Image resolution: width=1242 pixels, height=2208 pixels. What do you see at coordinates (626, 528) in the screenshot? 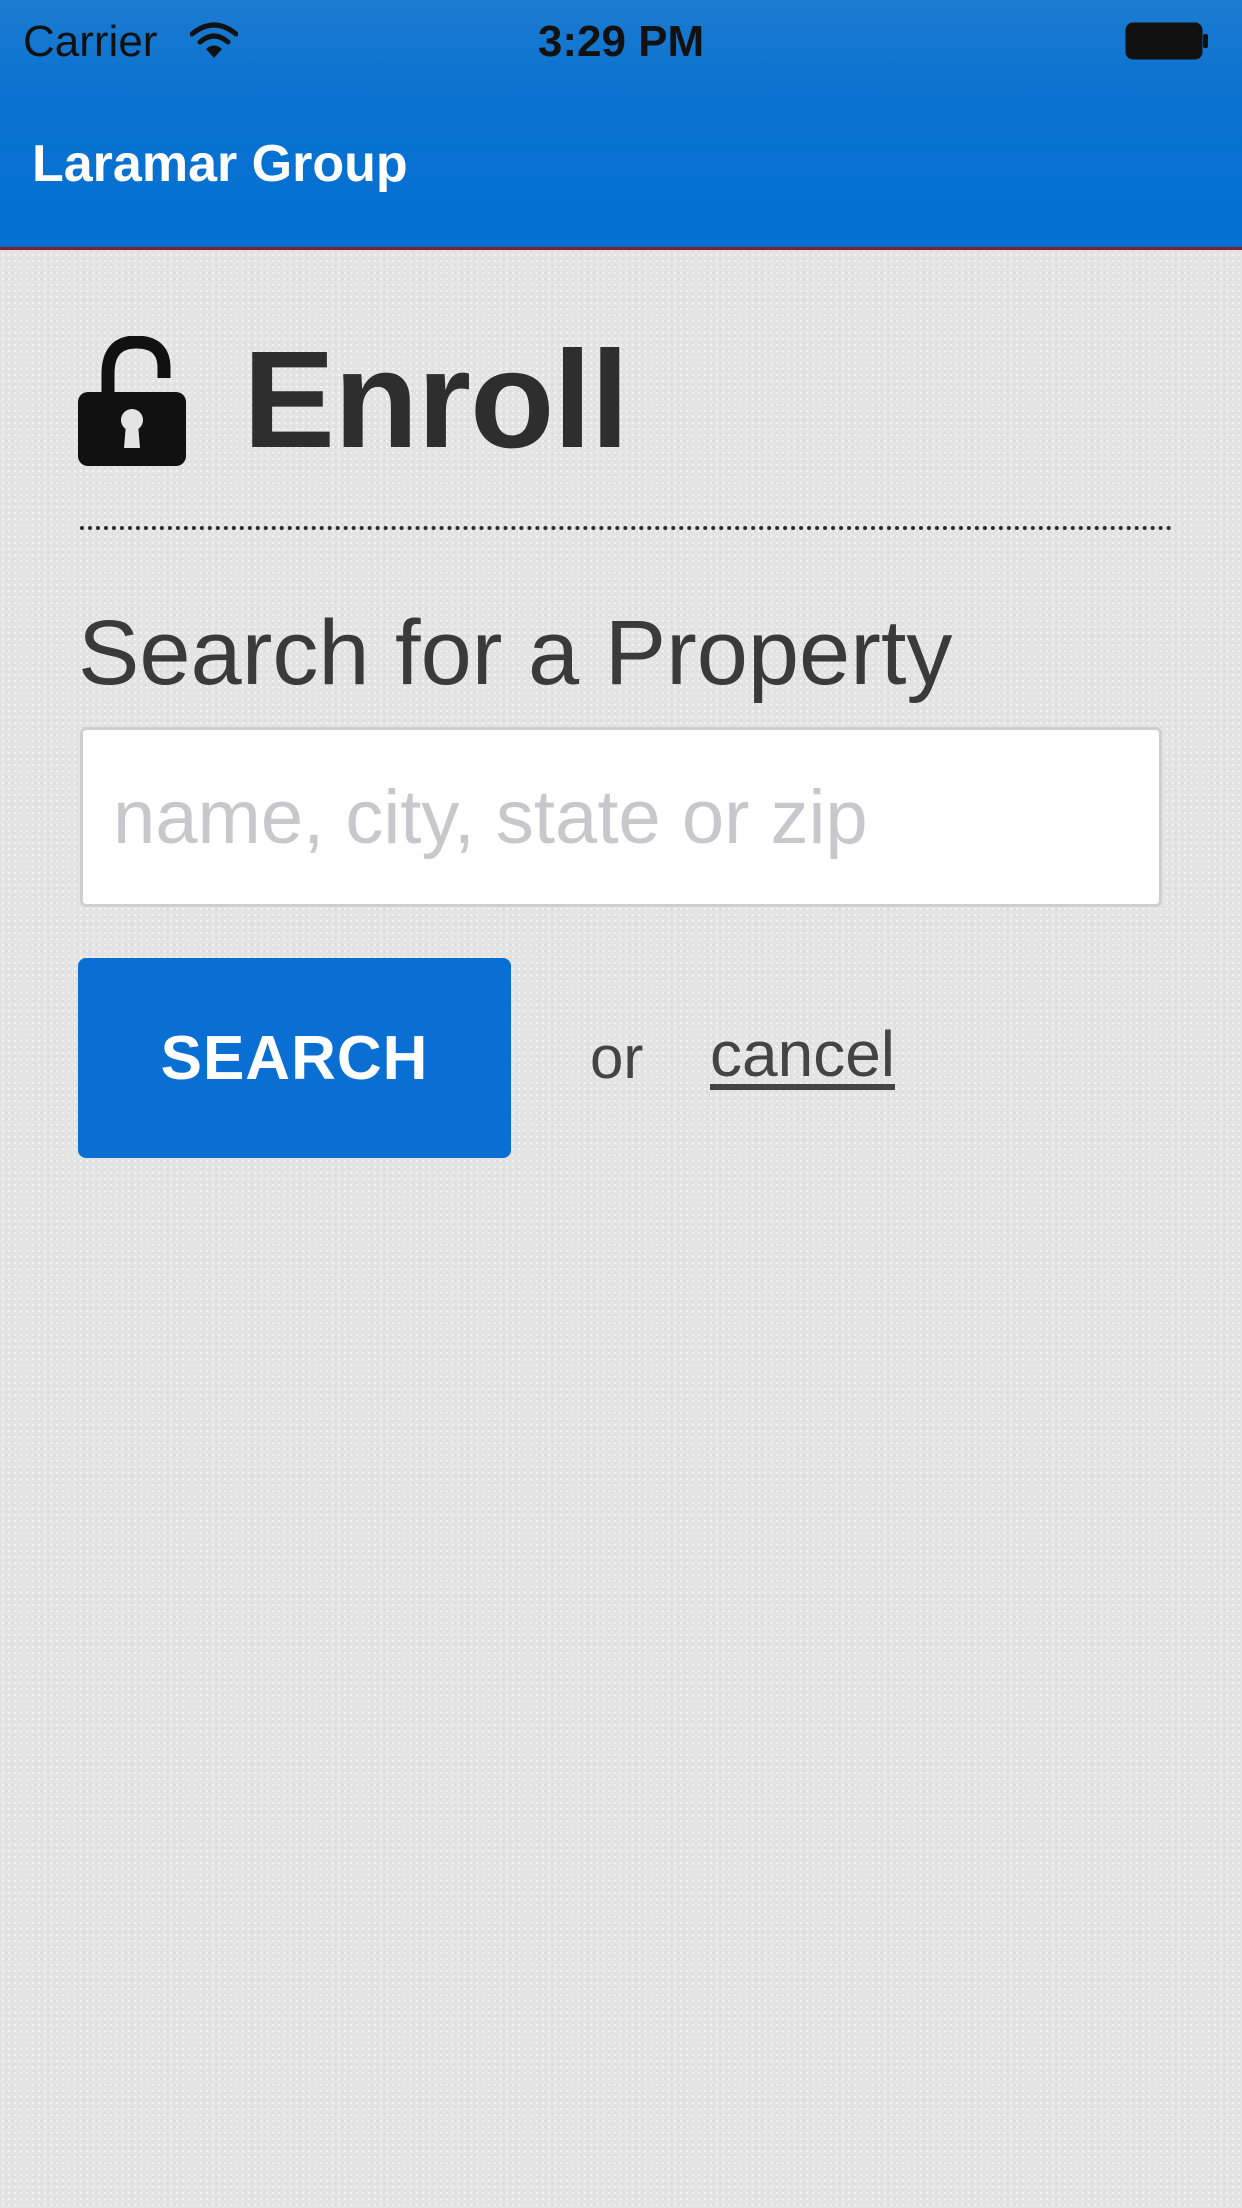
I see `divider` at bounding box center [626, 528].